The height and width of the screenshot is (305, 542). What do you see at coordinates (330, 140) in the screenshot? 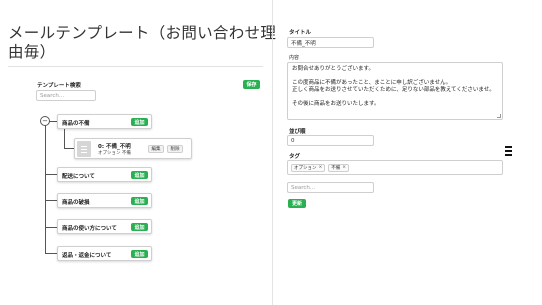
I see `order-input: 0` at bounding box center [330, 140].